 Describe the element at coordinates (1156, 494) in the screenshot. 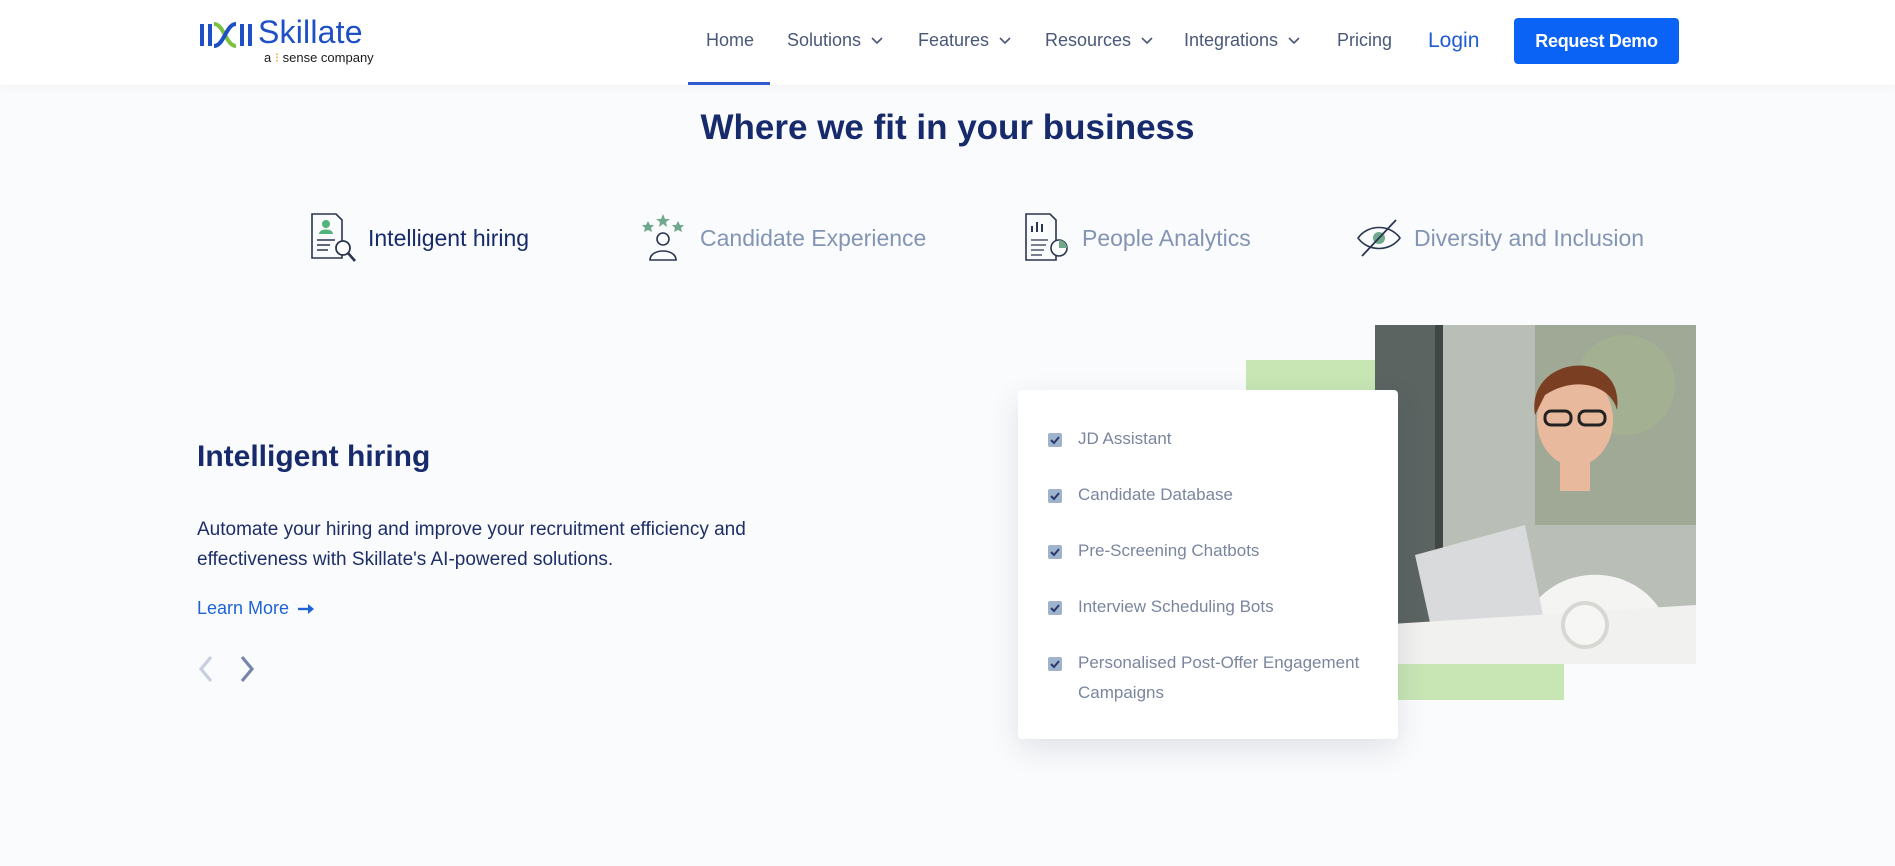

I see `feature-label: Candidate Database` at that location.